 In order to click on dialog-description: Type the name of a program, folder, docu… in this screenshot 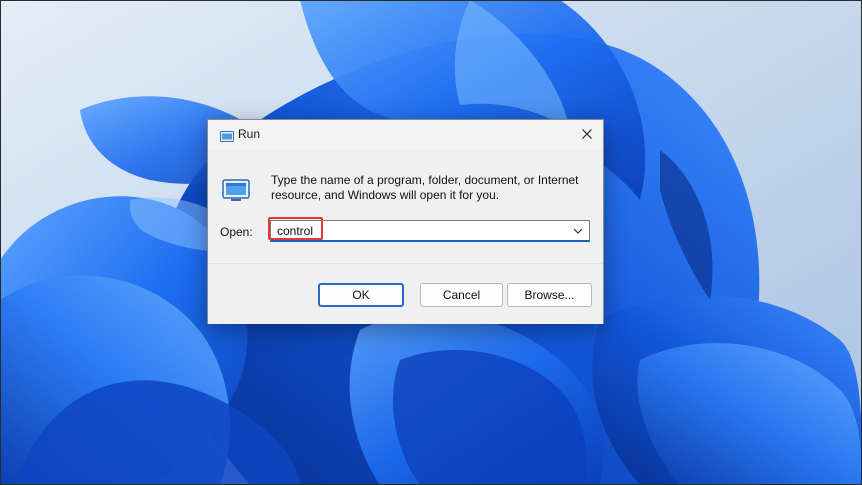, I will do `click(425, 187)`.